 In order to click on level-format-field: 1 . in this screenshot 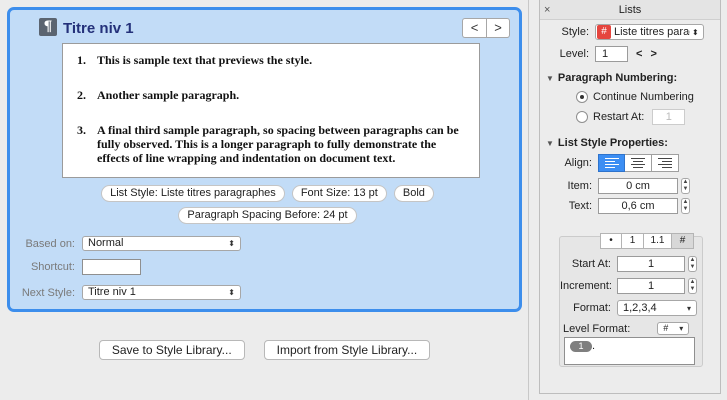, I will do `click(629, 351)`.